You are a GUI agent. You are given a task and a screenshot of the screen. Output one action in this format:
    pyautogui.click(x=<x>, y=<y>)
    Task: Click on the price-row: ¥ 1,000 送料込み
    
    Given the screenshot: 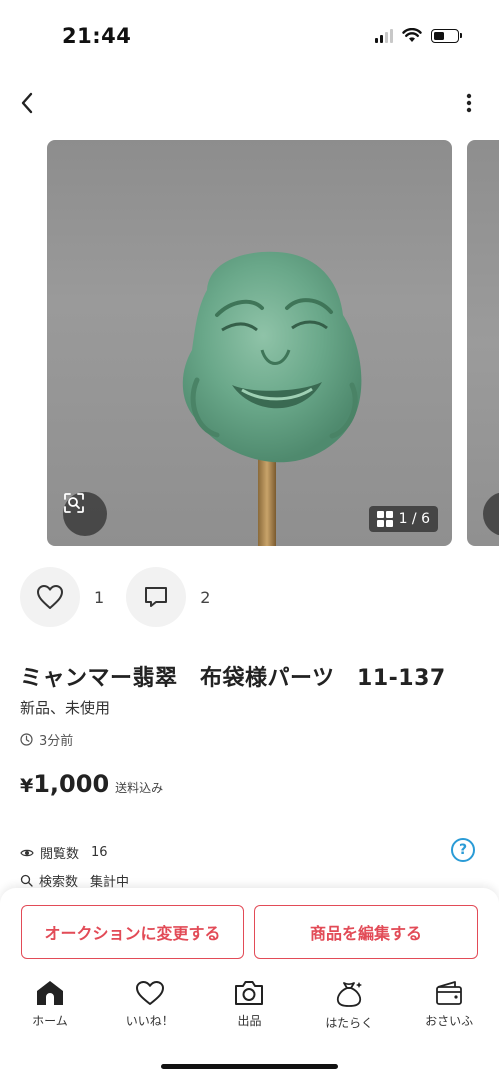 What is the action you would take?
    pyautogui.click(x=91, y=784)
    